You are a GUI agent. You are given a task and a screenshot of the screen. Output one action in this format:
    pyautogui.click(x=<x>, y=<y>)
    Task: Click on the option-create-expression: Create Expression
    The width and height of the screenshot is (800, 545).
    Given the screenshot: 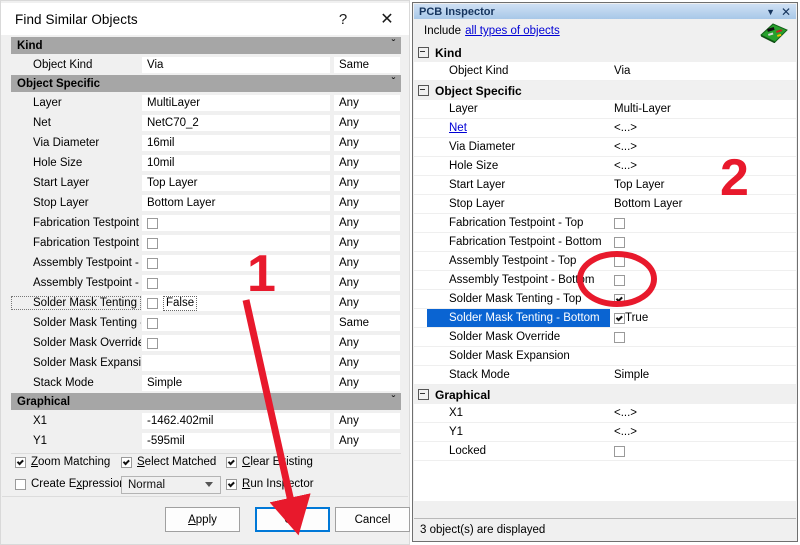 What is the action you would take?
    pyautogui.click(x=70, y=484)
    